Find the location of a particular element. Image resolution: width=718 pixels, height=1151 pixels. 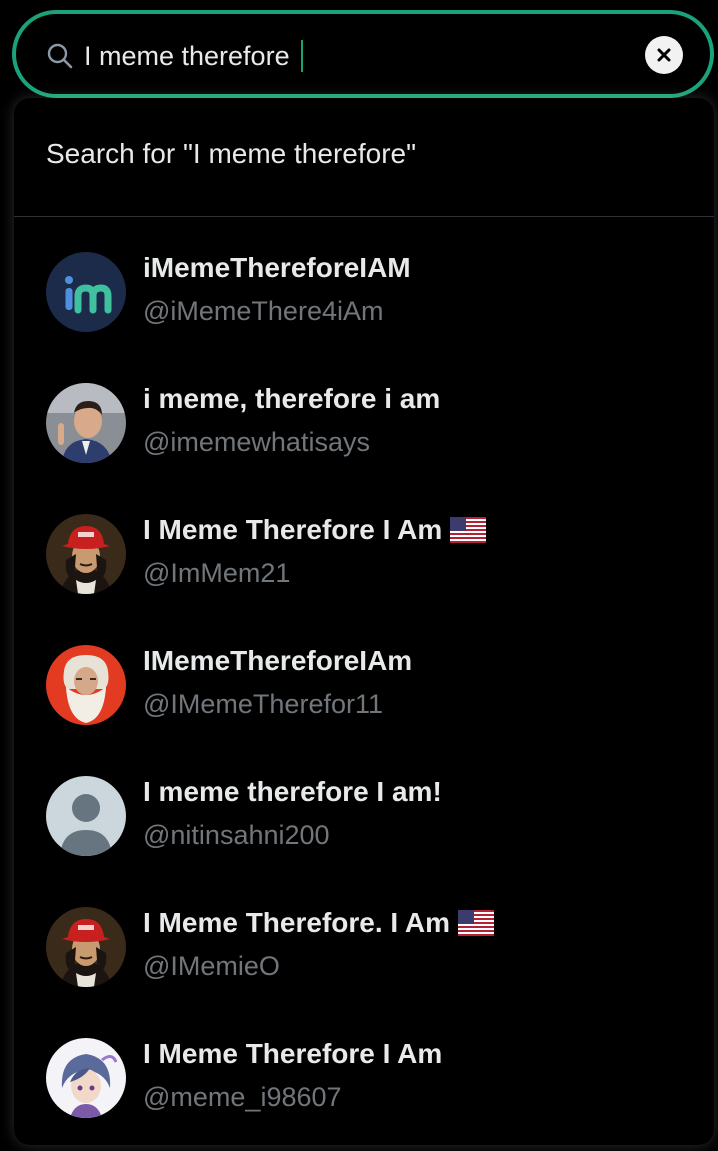

display-name: i meme, therefore i am is located at coordinates (292, 398).